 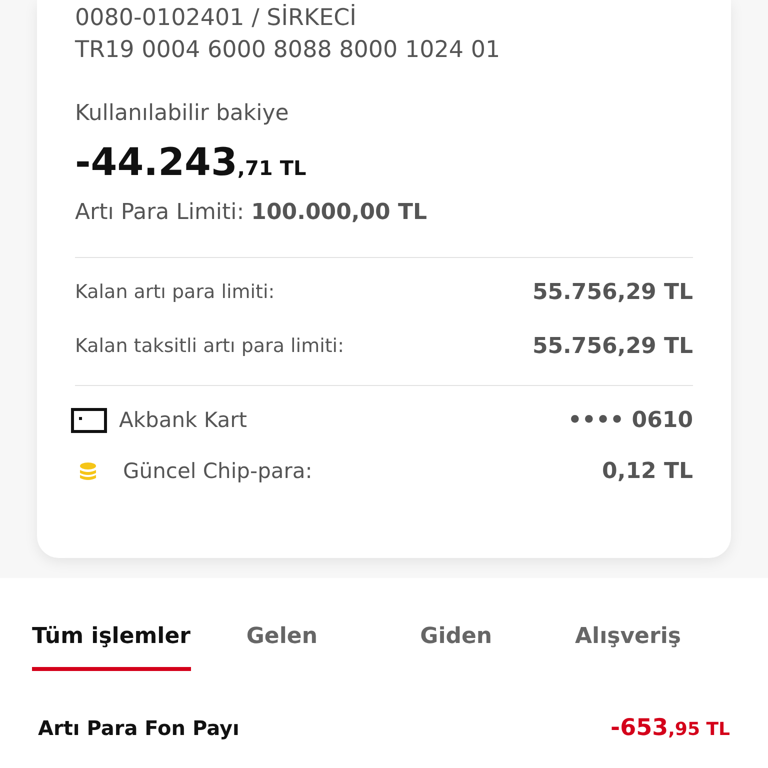 What do you see at coordinates (88, 472) in the screenshot?
I see `coins-icon` at bounding box center [88, 472].